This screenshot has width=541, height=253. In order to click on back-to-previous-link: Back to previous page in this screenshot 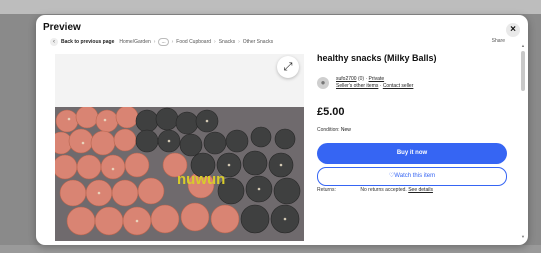, I will do `click(87, 42)`.